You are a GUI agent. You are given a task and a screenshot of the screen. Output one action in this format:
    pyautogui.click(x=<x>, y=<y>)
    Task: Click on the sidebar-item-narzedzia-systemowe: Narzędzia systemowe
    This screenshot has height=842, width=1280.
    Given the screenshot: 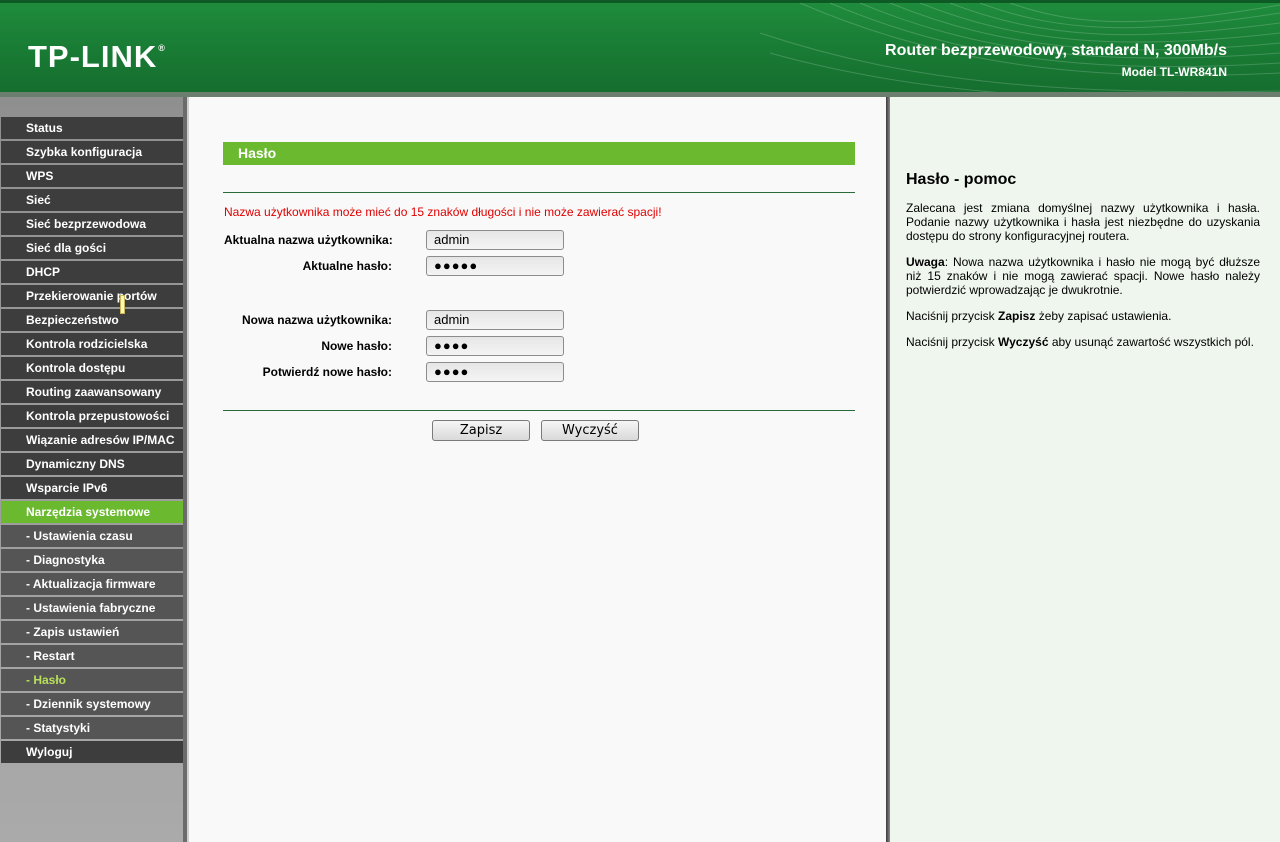 What is the action you would take?
    pyautogui.click(x=92, y=512)
    